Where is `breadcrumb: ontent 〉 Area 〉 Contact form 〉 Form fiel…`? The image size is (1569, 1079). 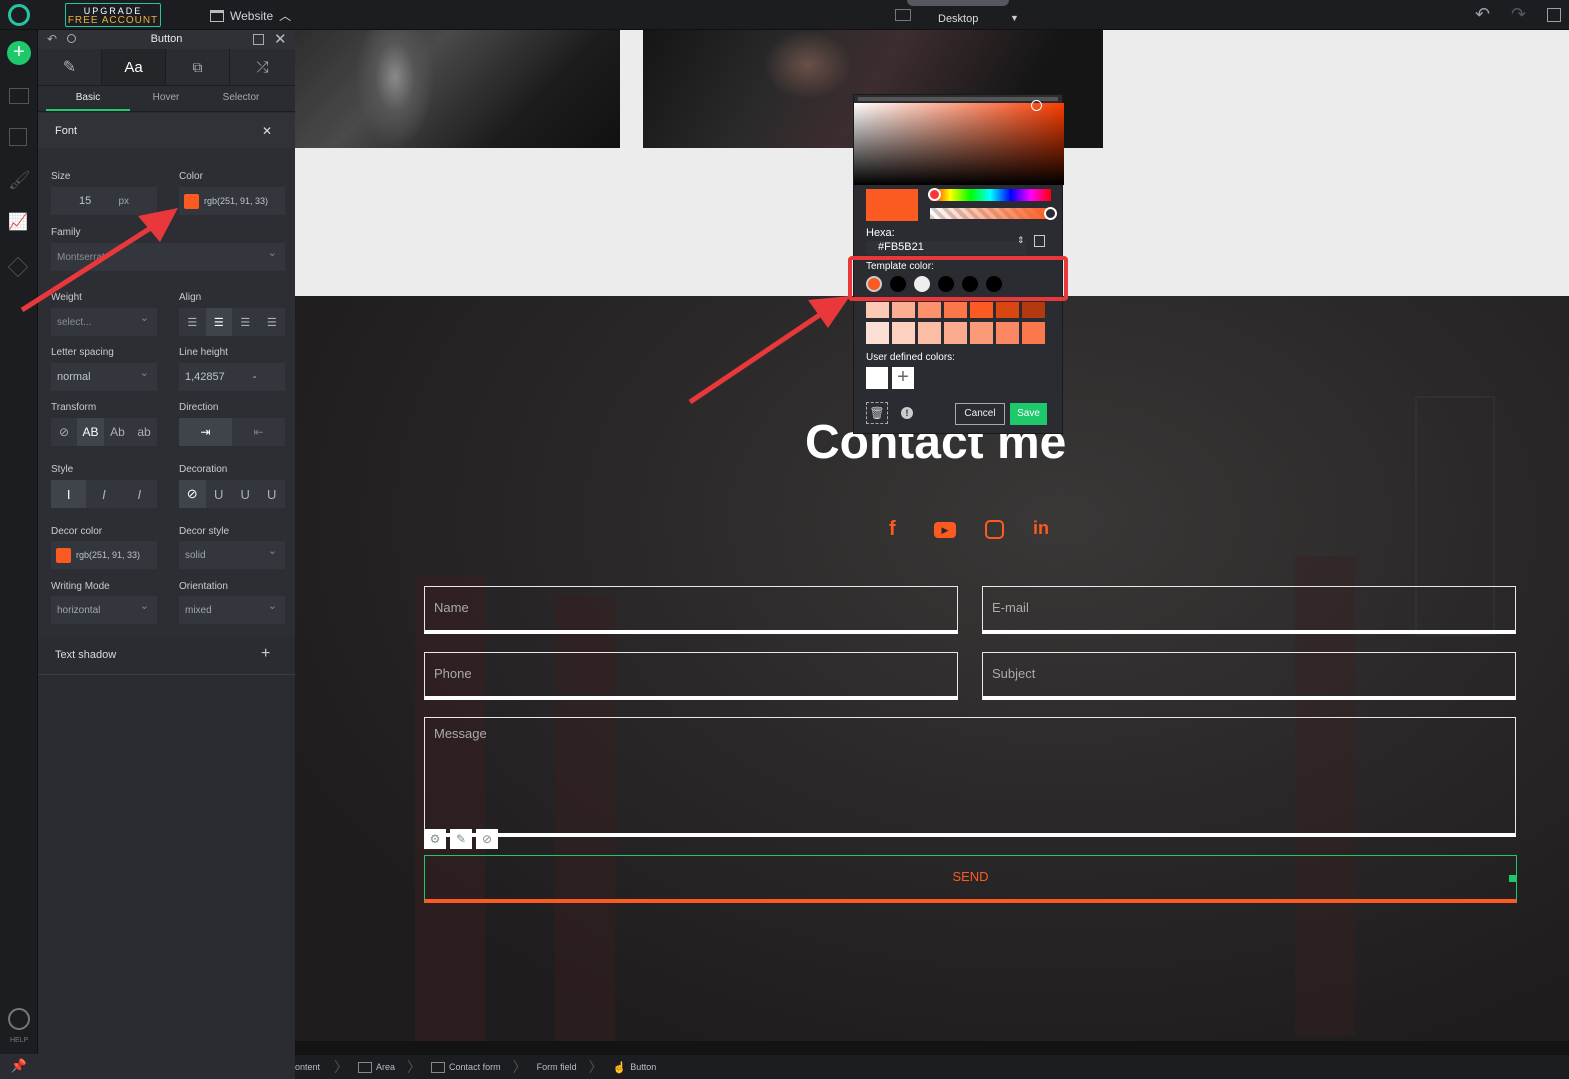
breadcrumb: ontent 〉 Area 〉 Contact form 〉 Form fiel… is located at coordinates (932, 1067).